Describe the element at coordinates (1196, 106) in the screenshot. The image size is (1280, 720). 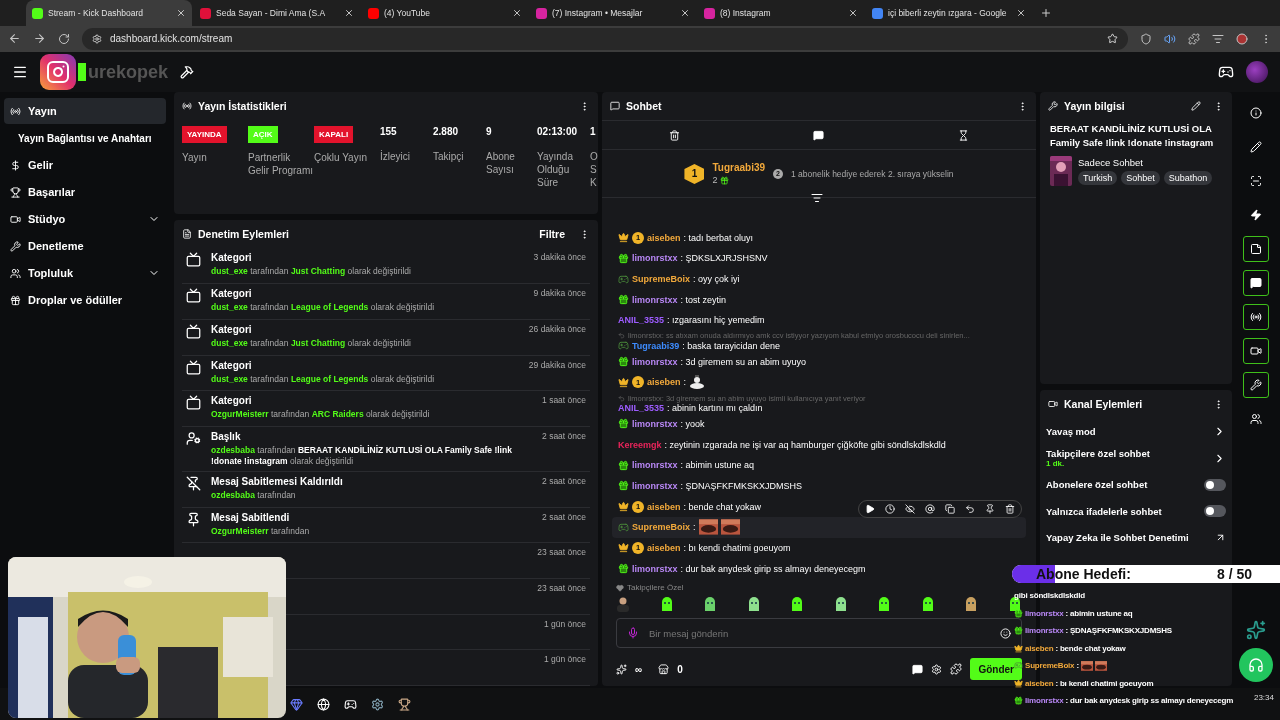
I see `edit-icon` at that location.